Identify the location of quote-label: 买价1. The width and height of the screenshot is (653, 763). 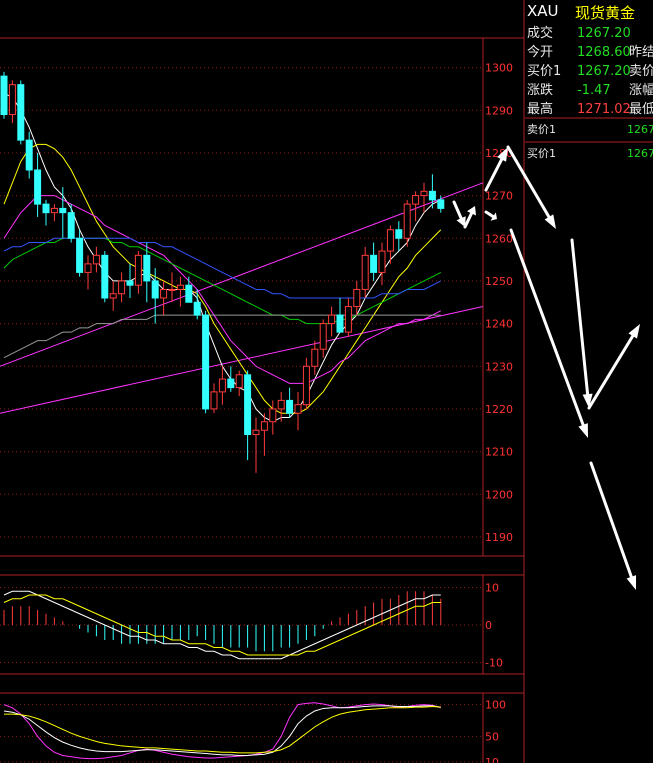
(544, 71).